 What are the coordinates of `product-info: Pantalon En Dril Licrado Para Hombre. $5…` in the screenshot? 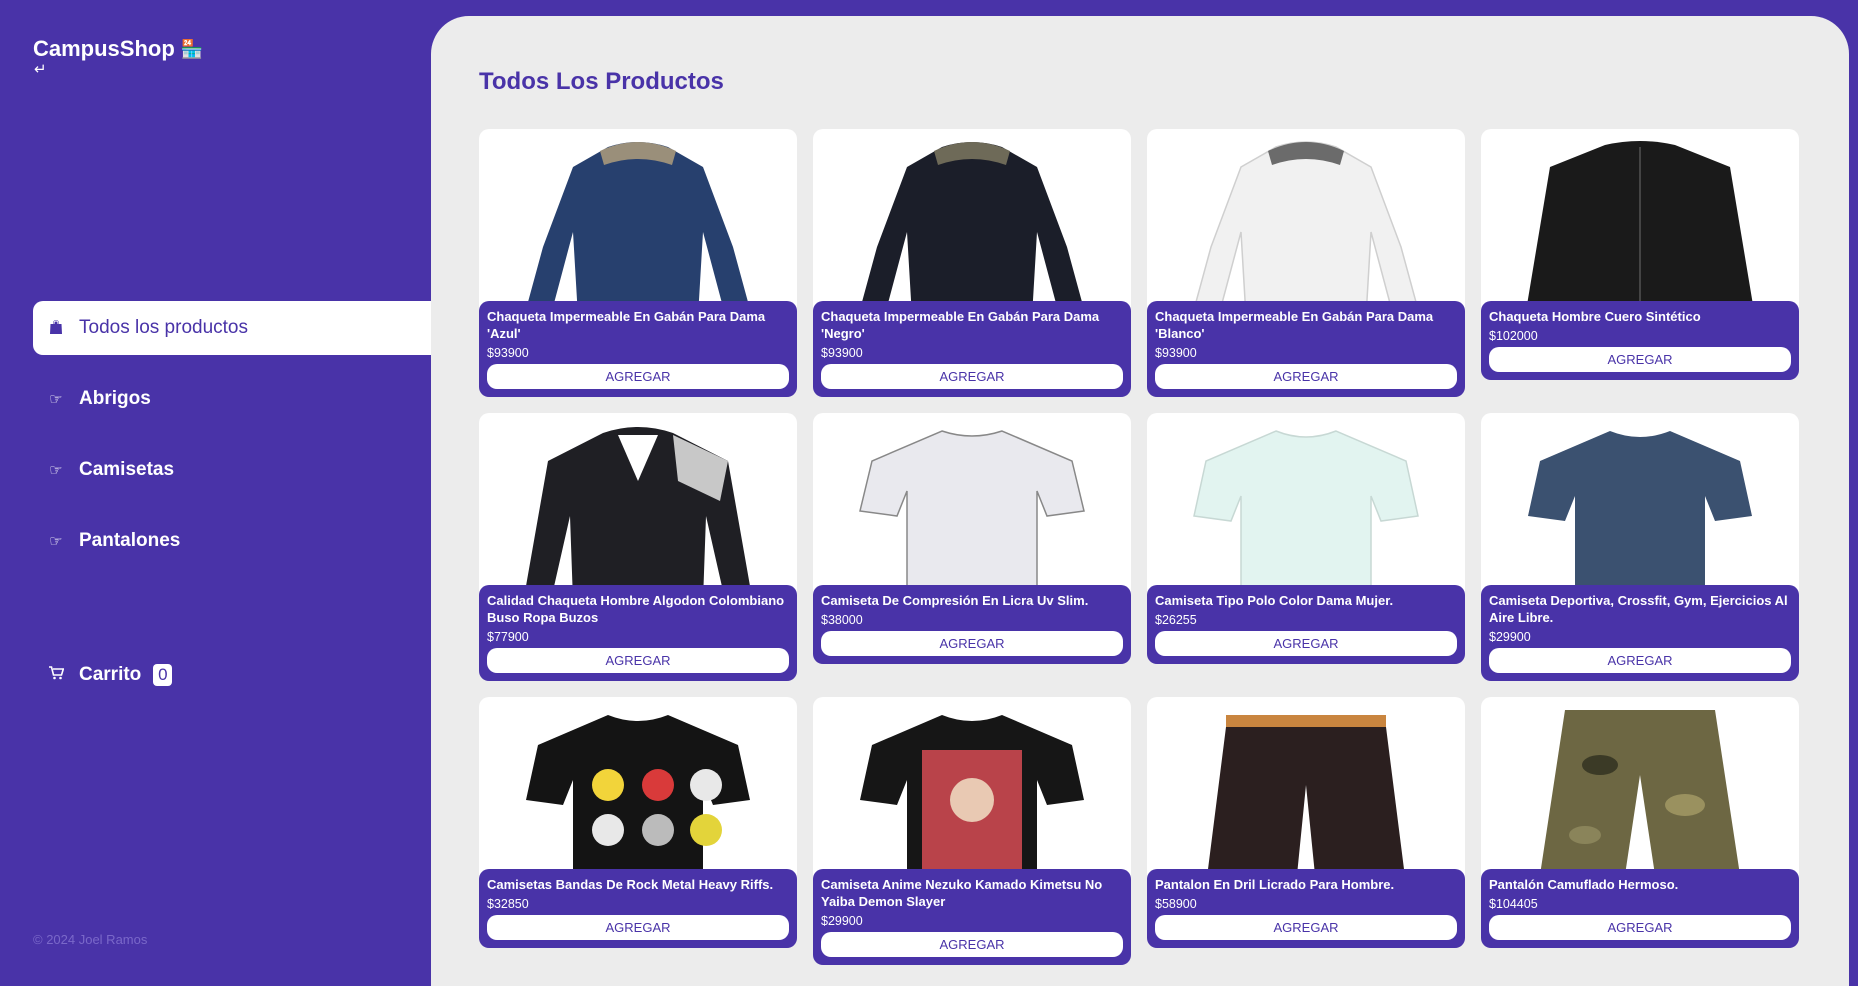 It's located at (1306, 908).